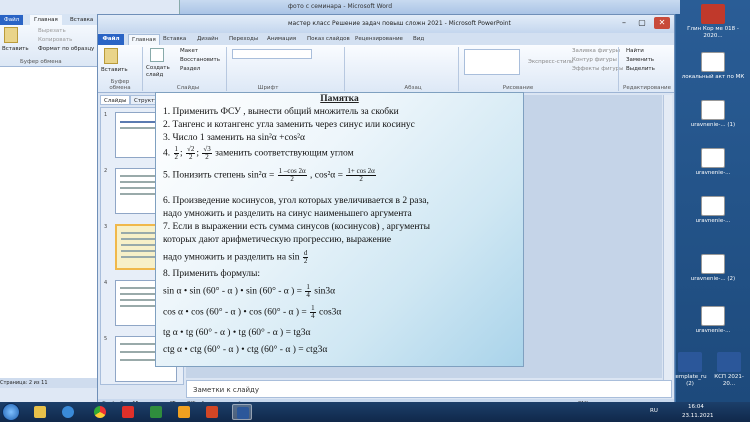 This screenshot has height=422, width=750. What do you see at coordinates (207, 39) in the screenshot?
I see `tab-design: Дизайн` at bounding box center [207, 39].